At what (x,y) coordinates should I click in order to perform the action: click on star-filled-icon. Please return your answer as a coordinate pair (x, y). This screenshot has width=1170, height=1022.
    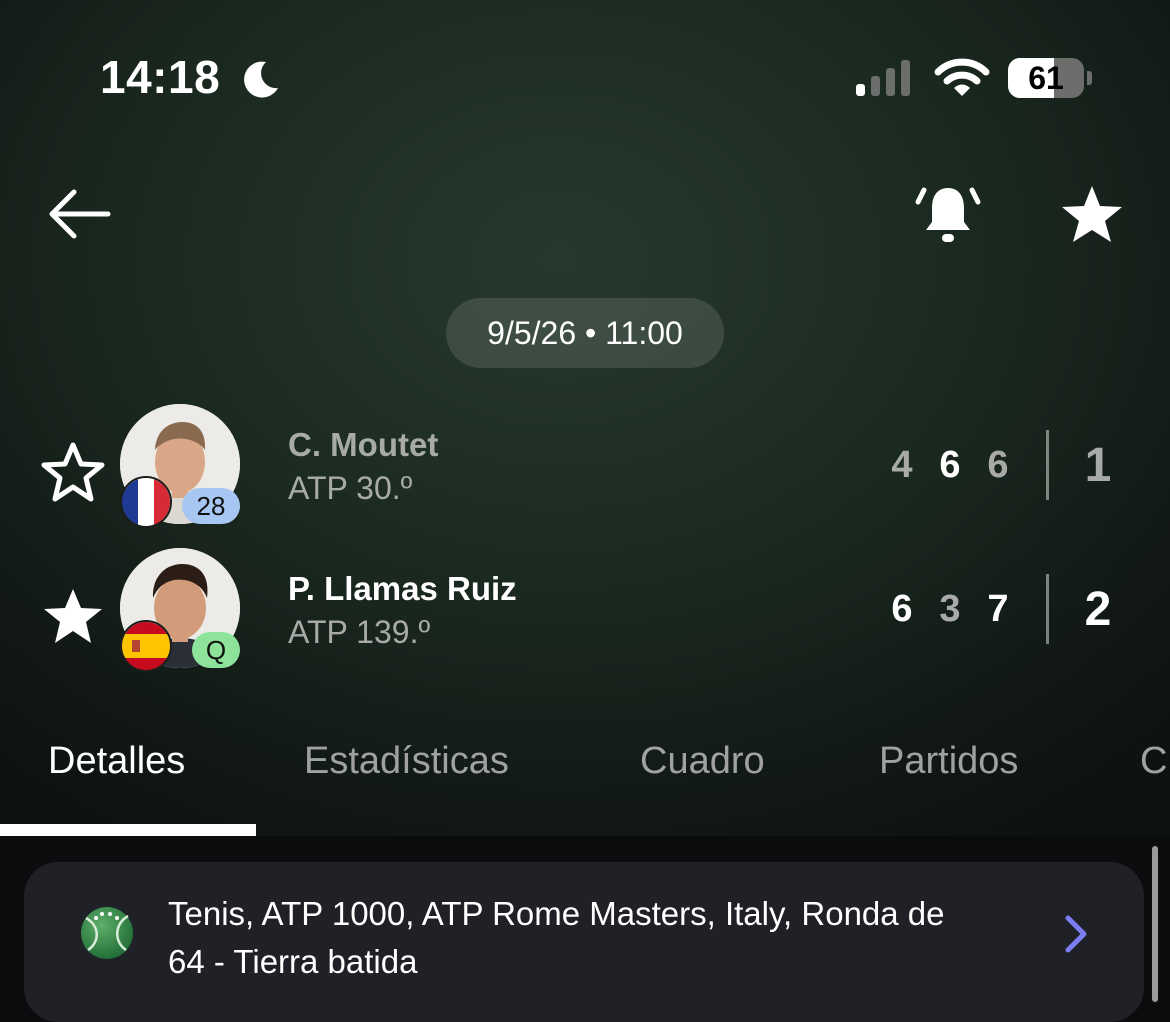
    Looking at the image, I should click on (73, 616).